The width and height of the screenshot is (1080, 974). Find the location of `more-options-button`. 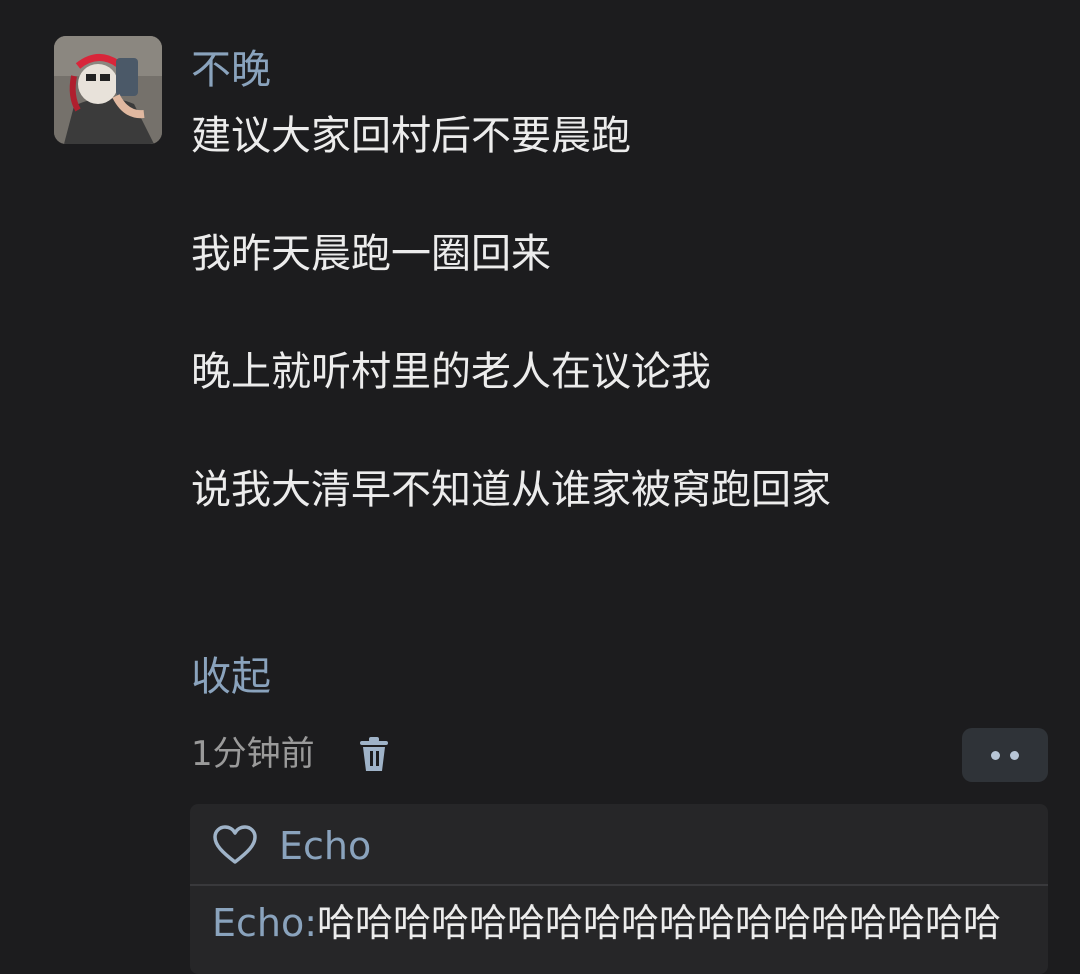

more-options-button is located at coordinates (1005, 755).